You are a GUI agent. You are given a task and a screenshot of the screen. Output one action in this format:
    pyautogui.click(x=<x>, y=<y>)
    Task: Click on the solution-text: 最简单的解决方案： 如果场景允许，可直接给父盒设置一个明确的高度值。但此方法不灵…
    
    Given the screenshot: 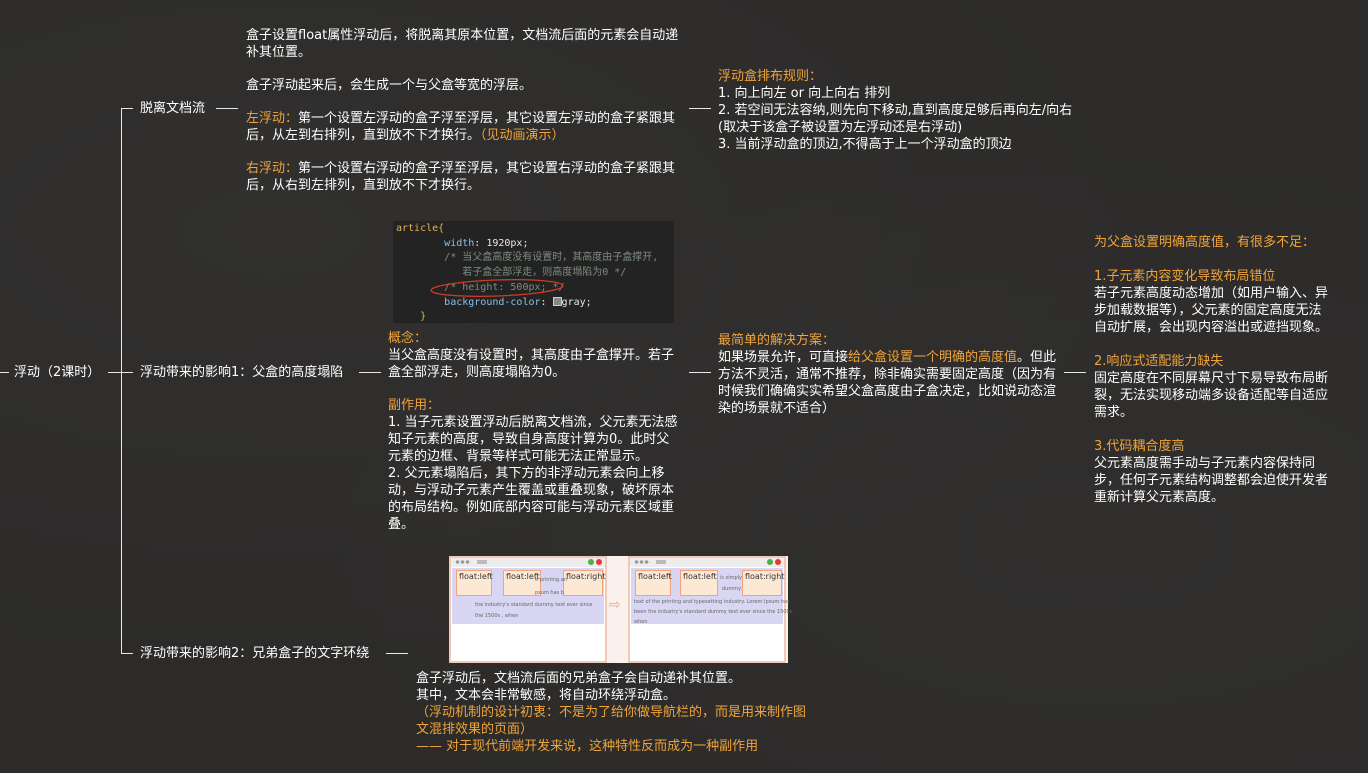 What is the action you would take?
    pyautogui.click(x=890, y=374)
    